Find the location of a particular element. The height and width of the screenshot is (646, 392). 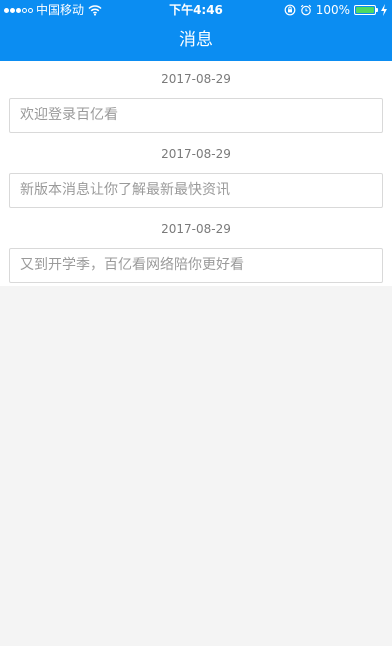

message-item: 2017-08-29 新版本消息让你了解最新最快资讯 is located at coordinates (196, 172).